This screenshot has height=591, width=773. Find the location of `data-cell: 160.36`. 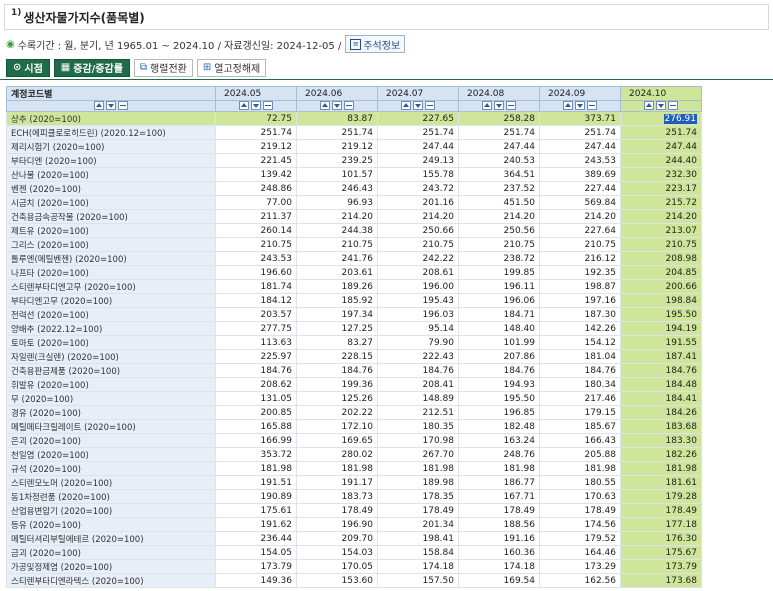

data-cell: 160.36 is located at coordinates (499, 552).